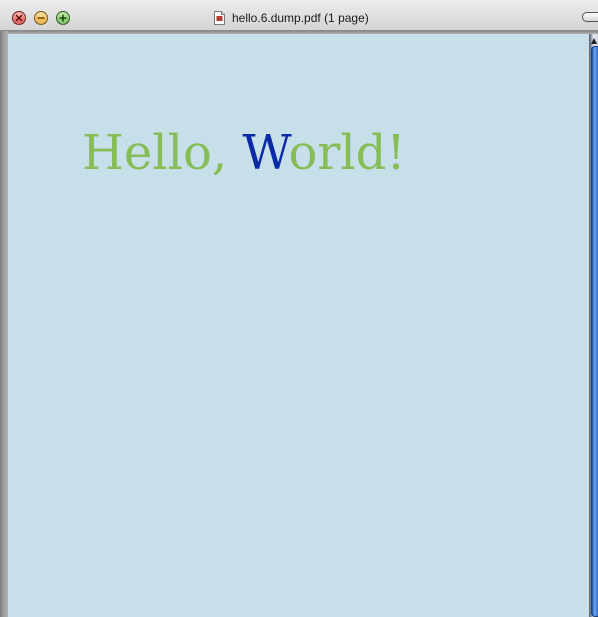 This screenshot has height=617, width=598. I want to click on window-title: hello.6.dump.pdf (1 page), so click(300, 18).